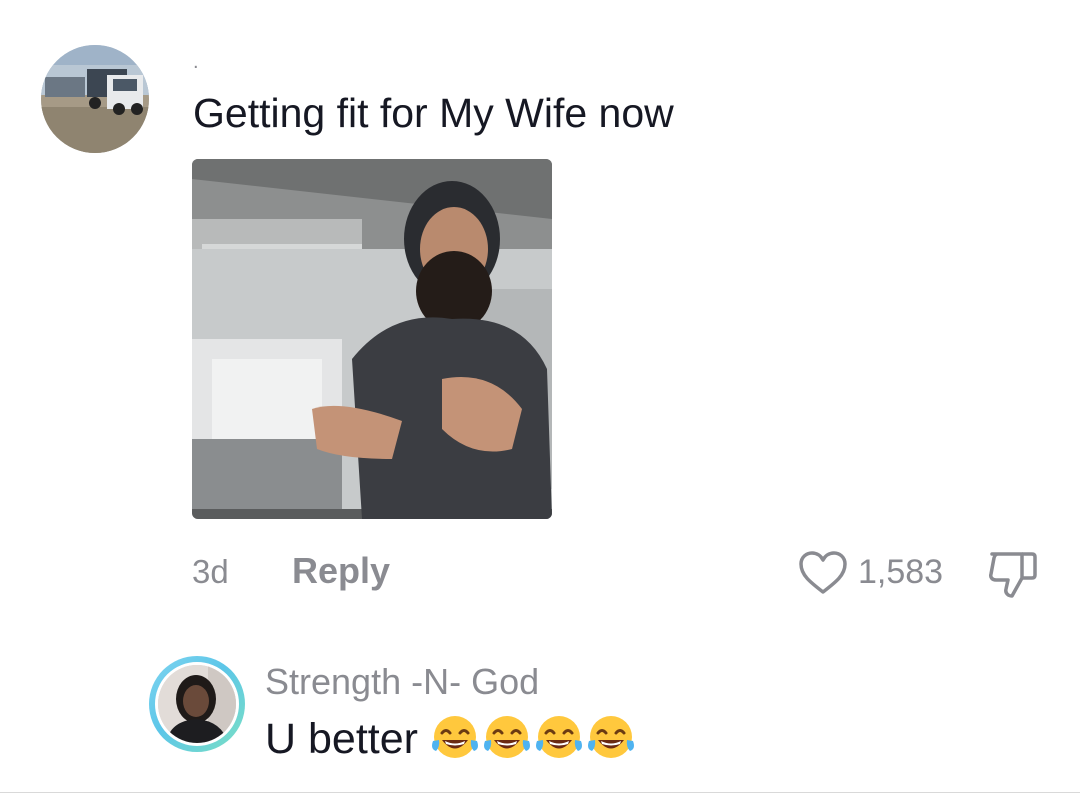 This screenshot has height=803, width=1080. I want to click on comment-age: 3d, so click(210, 571).